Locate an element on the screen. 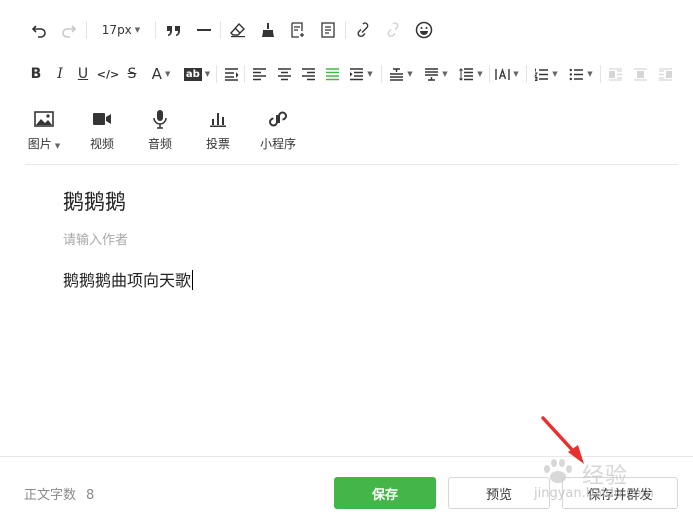 The image size is (693, 523). horizontal-line-icon is located at coordinates (204, 30).